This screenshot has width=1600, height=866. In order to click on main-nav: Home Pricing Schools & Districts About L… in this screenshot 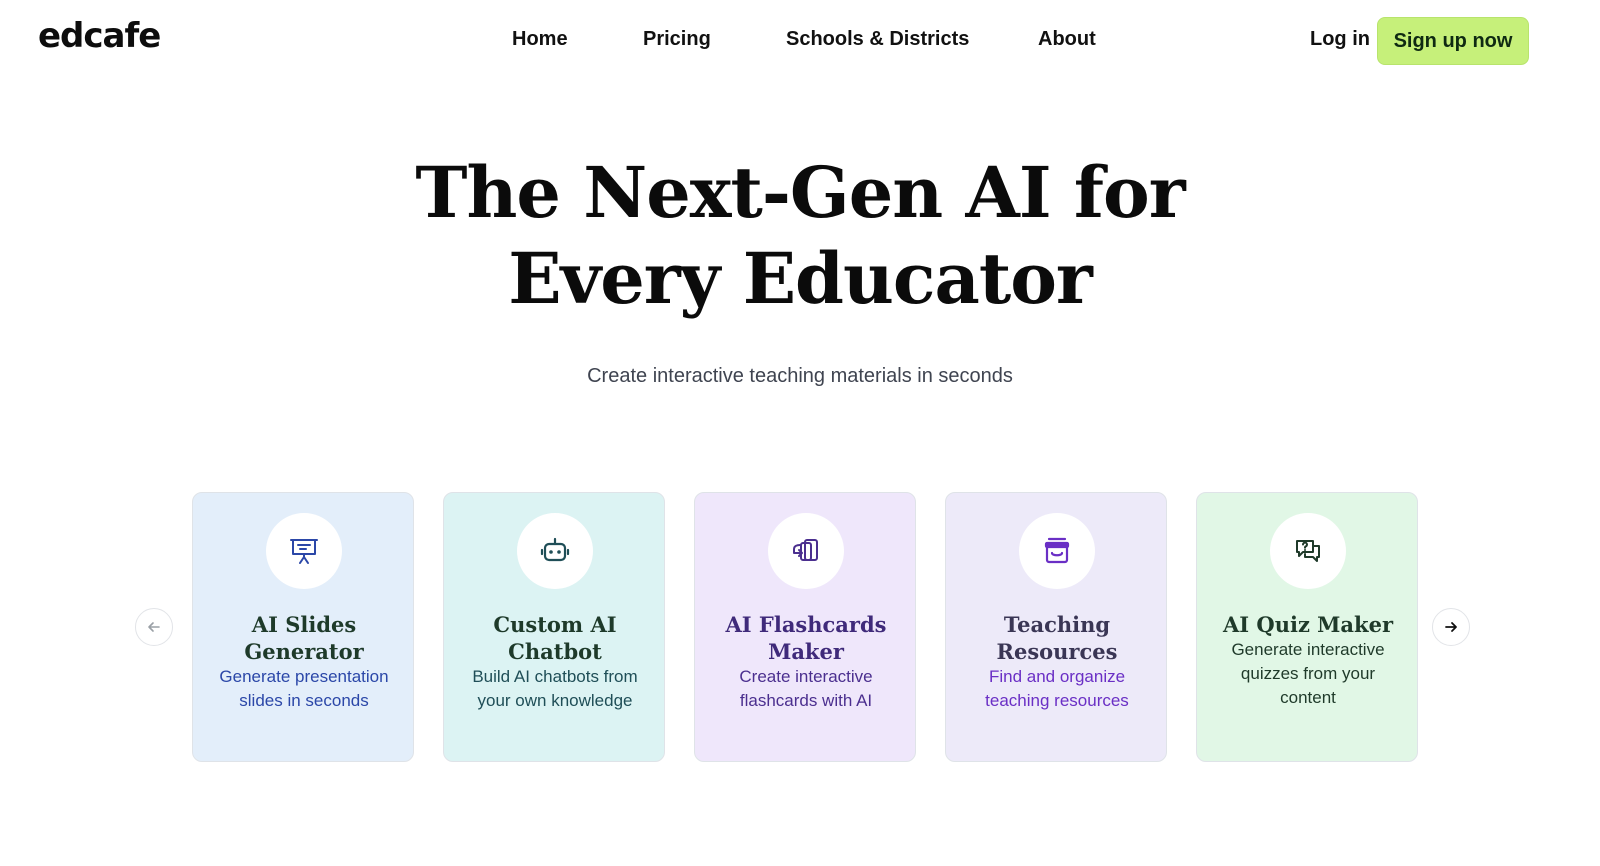, I will do `click(800, 41)`.